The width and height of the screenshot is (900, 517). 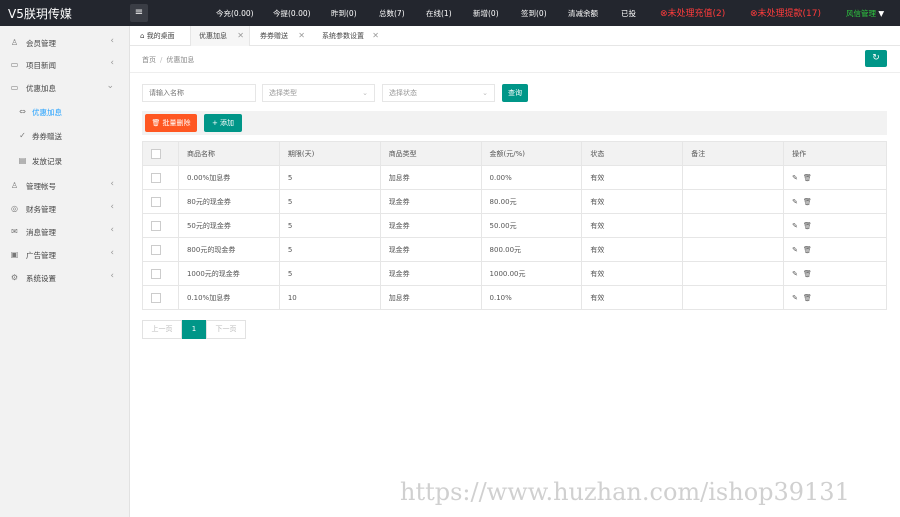 What do you see at coordinates (439, 13) in the screenshot?
I see `stat-online: 在线(1)` at bounding box center [439, 13].